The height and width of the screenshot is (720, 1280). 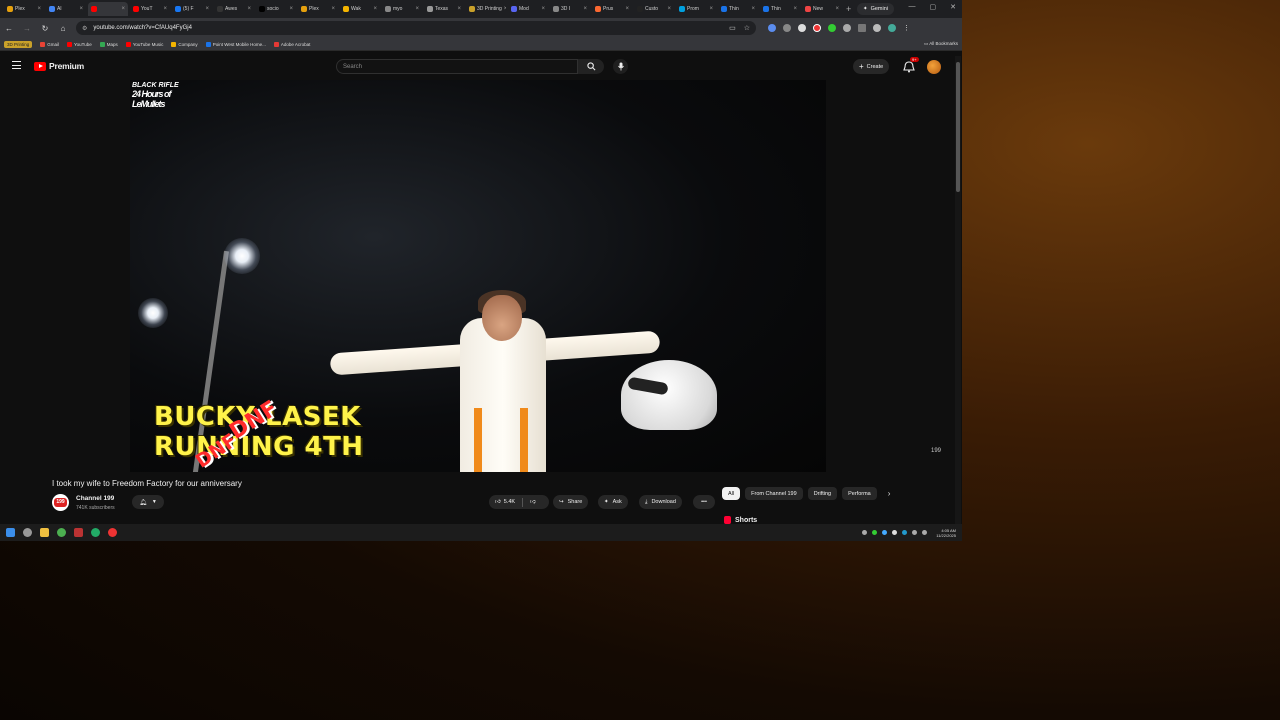 What do you see at coordinates (774, 493) in the screenshot?
I see `filter-chip: From Channel 199` at bounding box center [774, 493].